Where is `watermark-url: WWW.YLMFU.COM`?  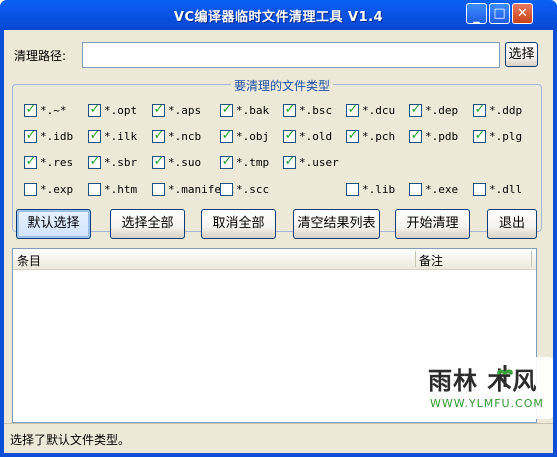
watermark-url: WWW.YLMFU.COM is located at coordinates (487, 403).